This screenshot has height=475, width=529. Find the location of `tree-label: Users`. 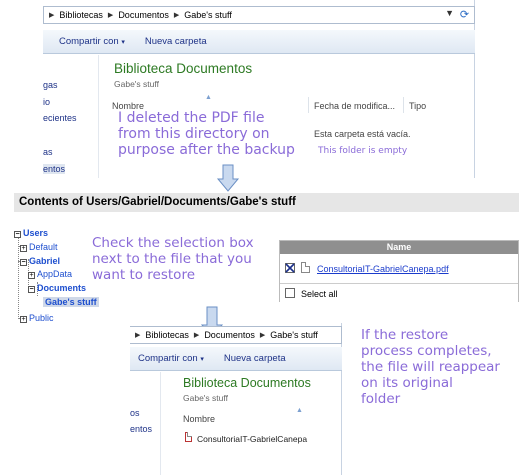

tree-label: Users is located at coordinates (36, 233).